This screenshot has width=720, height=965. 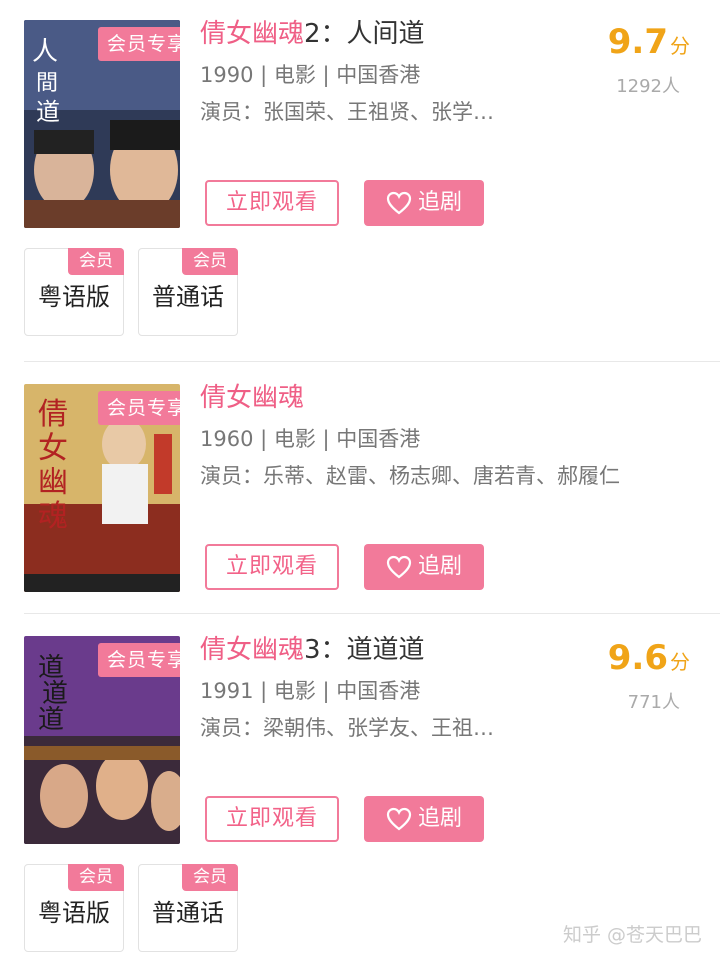 I want to click on movie-actors: 演员：乐蒂、赵雷、杨志卿、唐若青、郝履仁, so click(x=410, y=476).